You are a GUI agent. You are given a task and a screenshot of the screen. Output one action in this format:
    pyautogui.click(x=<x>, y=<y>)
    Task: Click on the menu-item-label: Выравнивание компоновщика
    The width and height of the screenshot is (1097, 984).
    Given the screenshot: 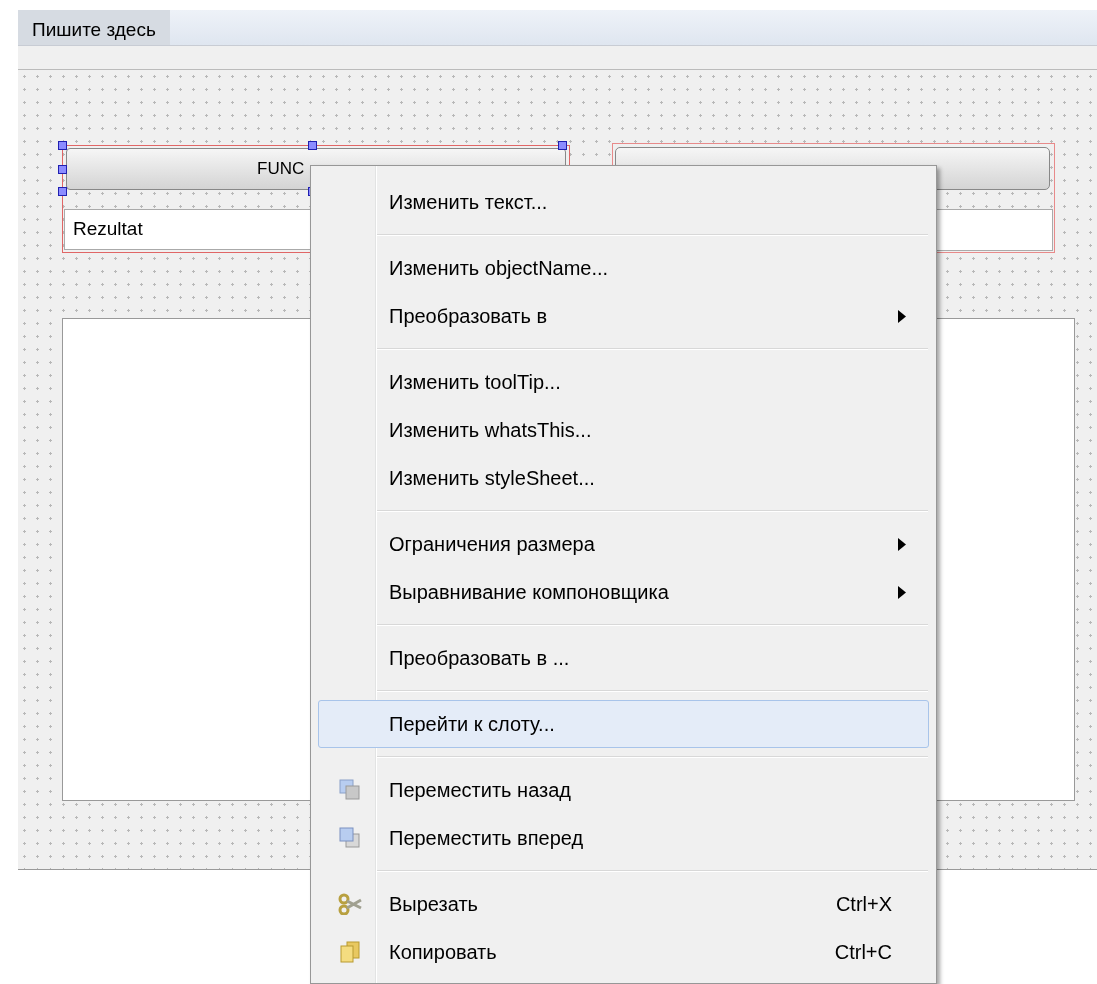 What is the action you would take?
    pyautogui.click(x=529, y=592)
    